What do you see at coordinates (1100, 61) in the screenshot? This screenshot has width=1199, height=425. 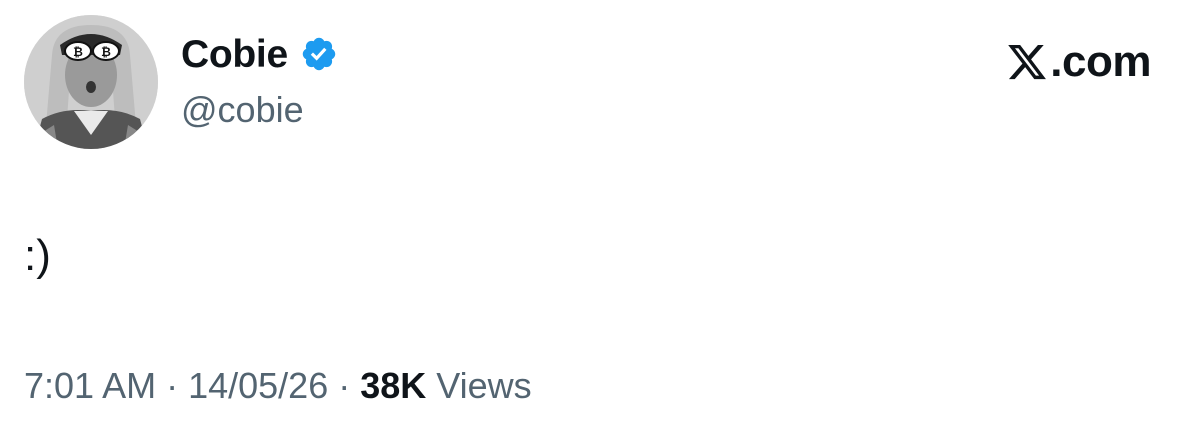 I see `brand-text: .com` at bounding box center [1100, 61].